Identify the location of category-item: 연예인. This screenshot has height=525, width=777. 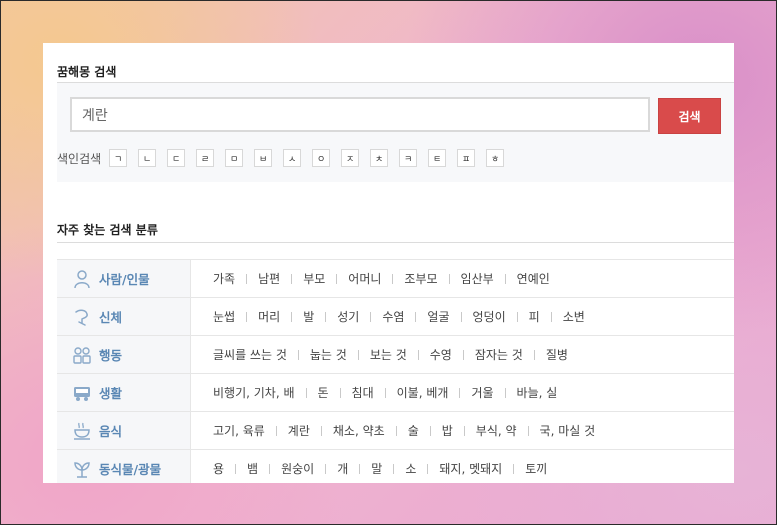
(533, 278).